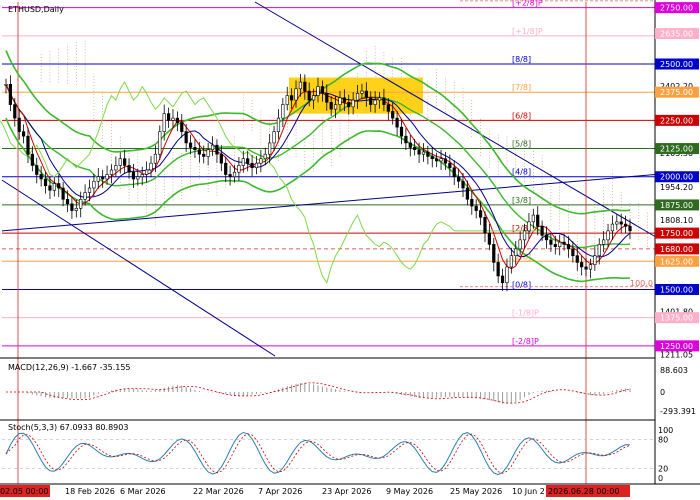 Image resolution: width=700 pixels, height=500 pixels. What do you see at coordinates (676, 261) in the screenshot?
I see `price-tag-label: 1625.00` at bounding box center [676, 261].